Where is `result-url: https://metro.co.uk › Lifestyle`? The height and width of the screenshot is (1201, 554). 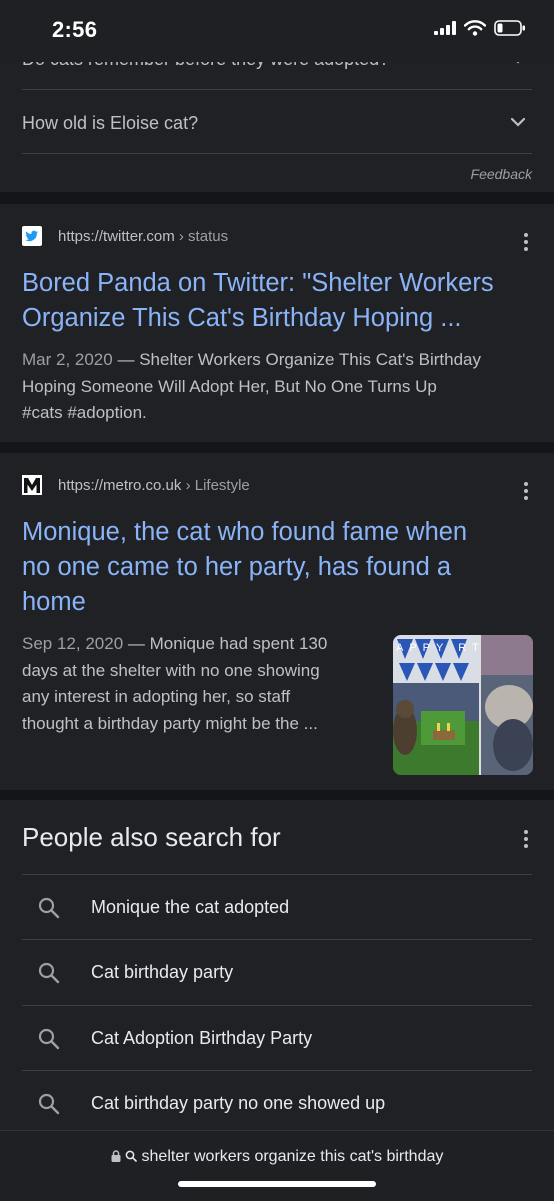
result-url: https://metro.co.uk › Lifestyle is located at coordinates (154, 485).